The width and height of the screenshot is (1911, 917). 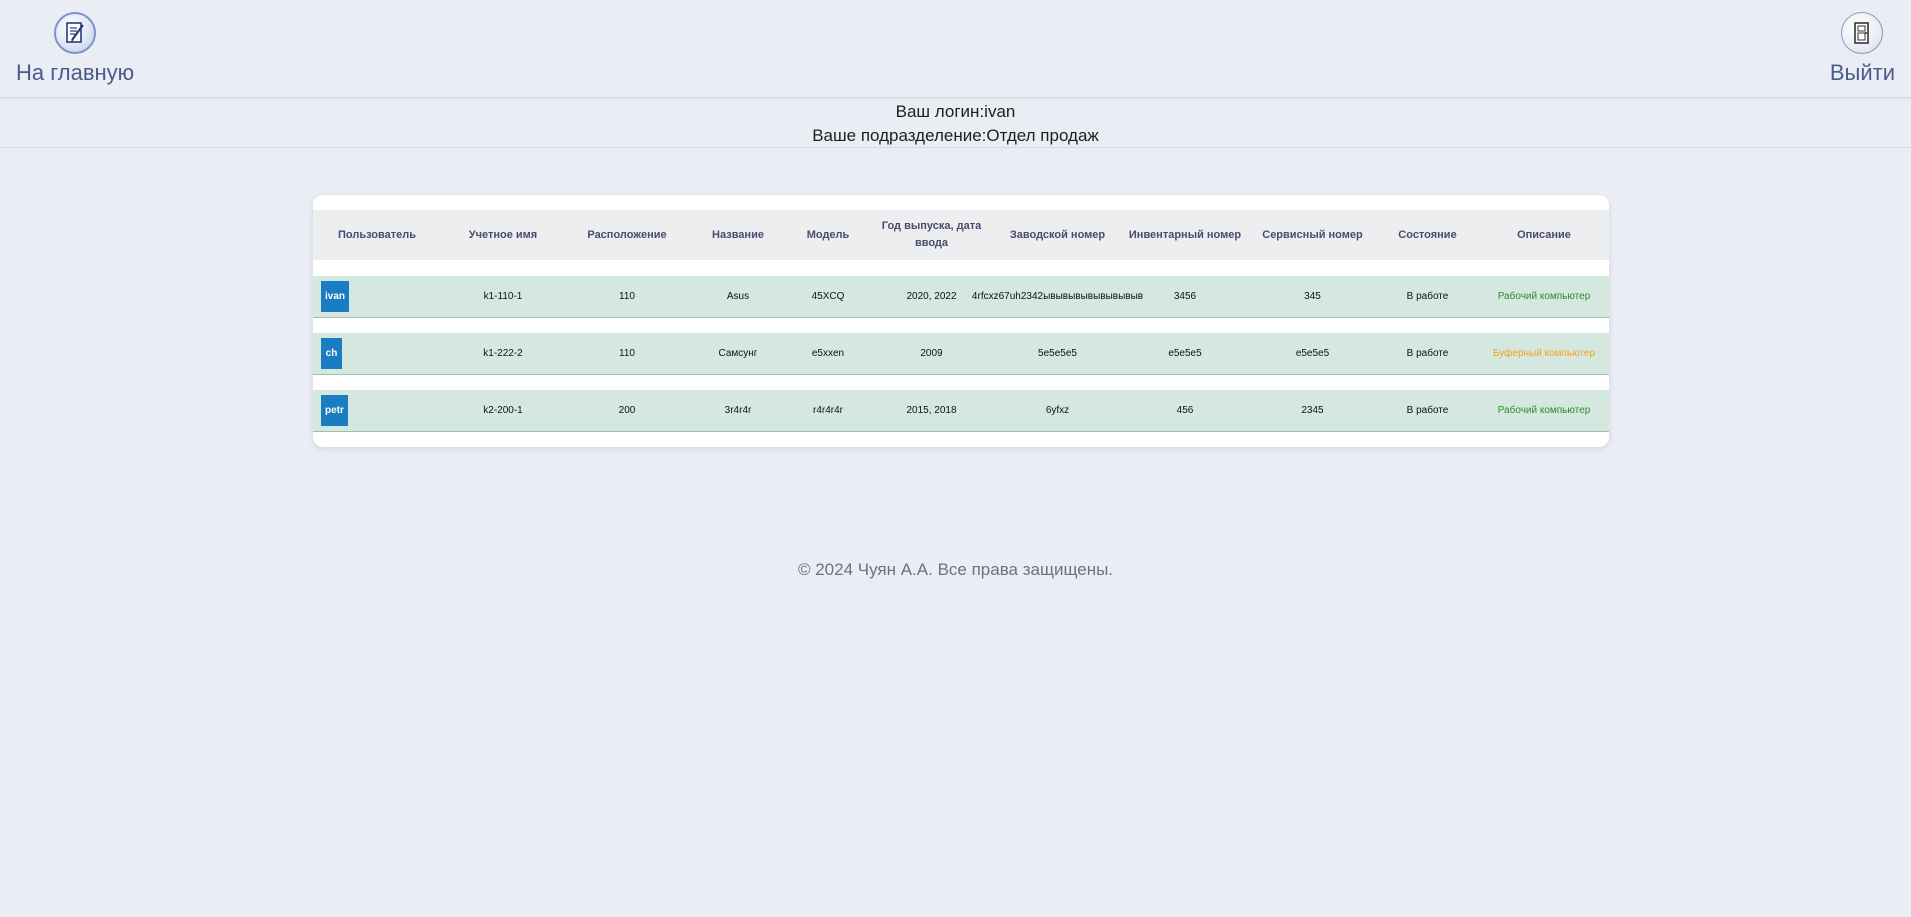 I want to click on serial-cell: 5e5e5e5, so click(x=1057, y=353).